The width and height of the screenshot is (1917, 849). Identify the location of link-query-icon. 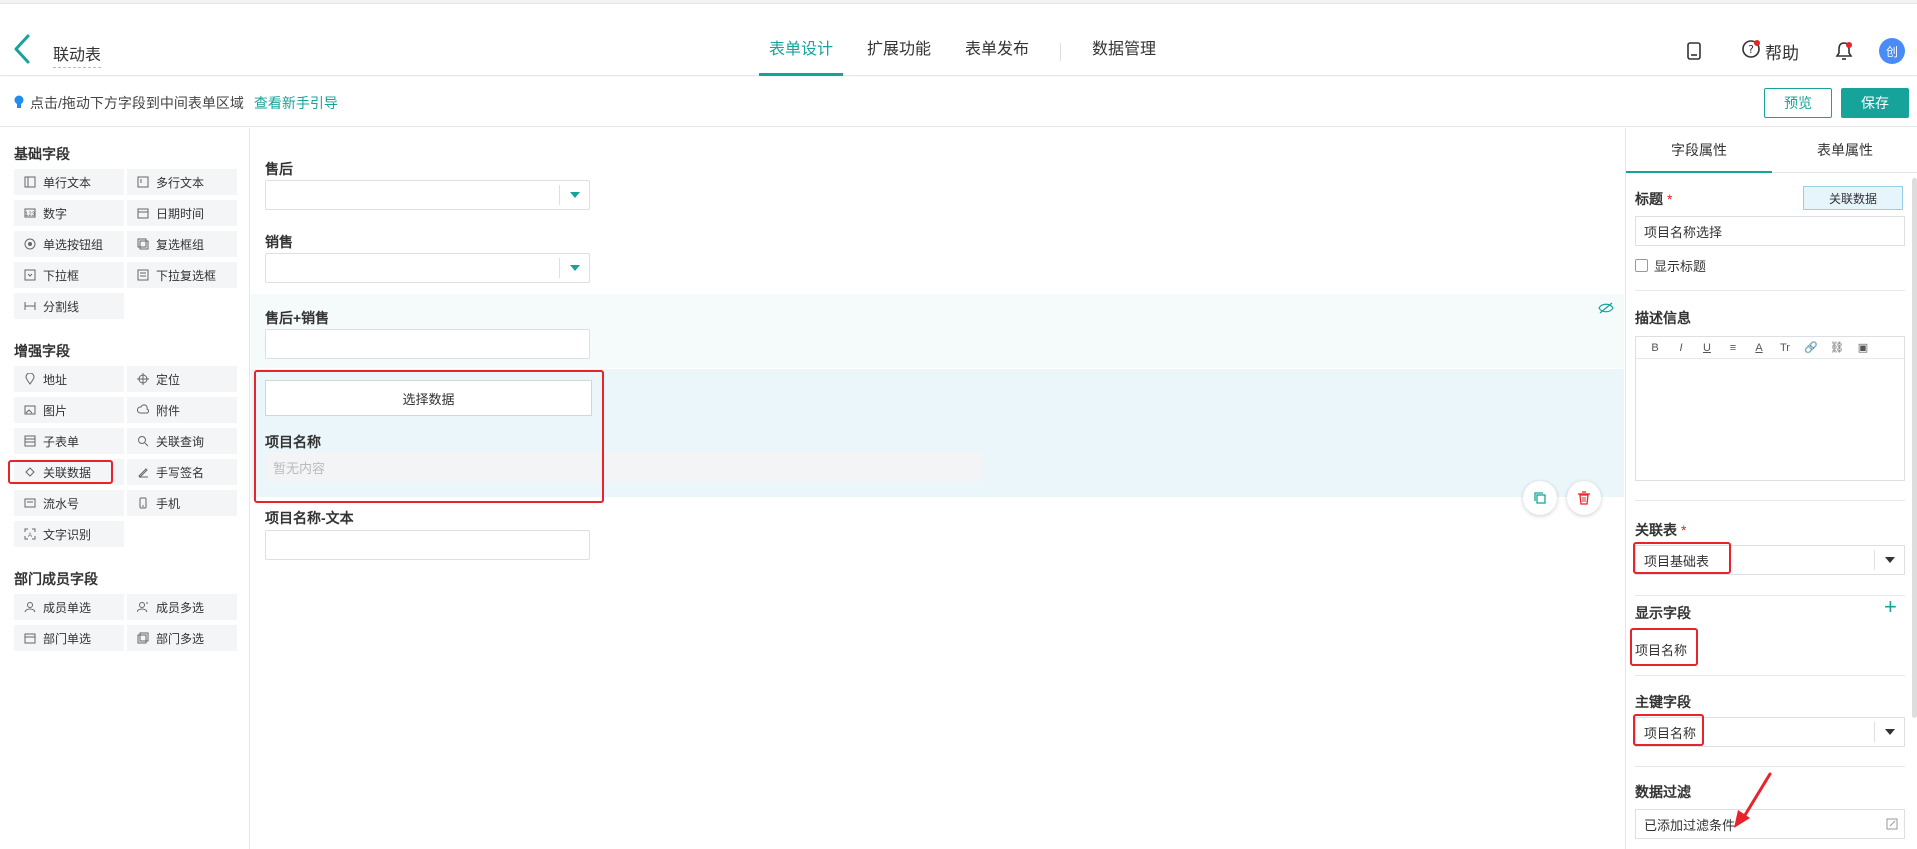
(143, 441).